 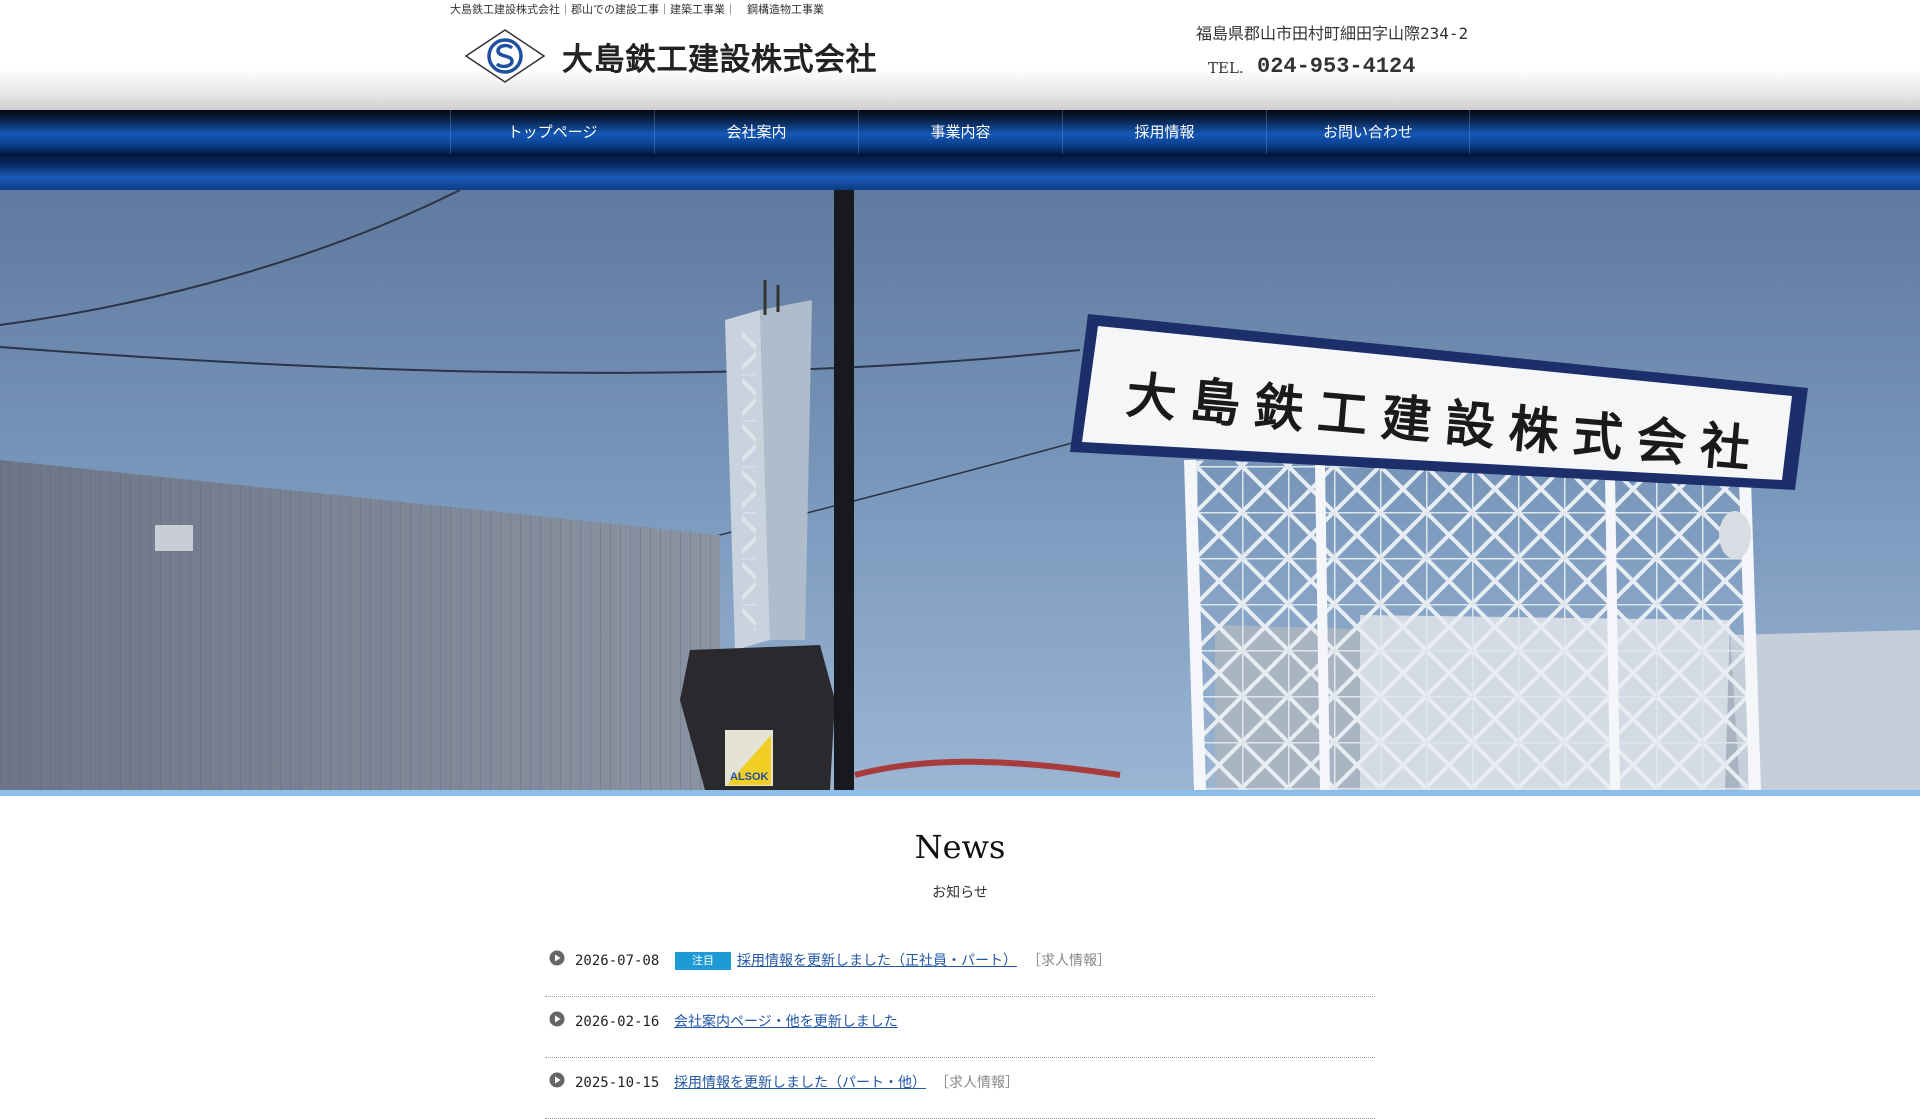 What do you see at coordinates (552, 132) in the screenshot?
I see `nav-item-top: トップページ` at bounding box center [552, 132].